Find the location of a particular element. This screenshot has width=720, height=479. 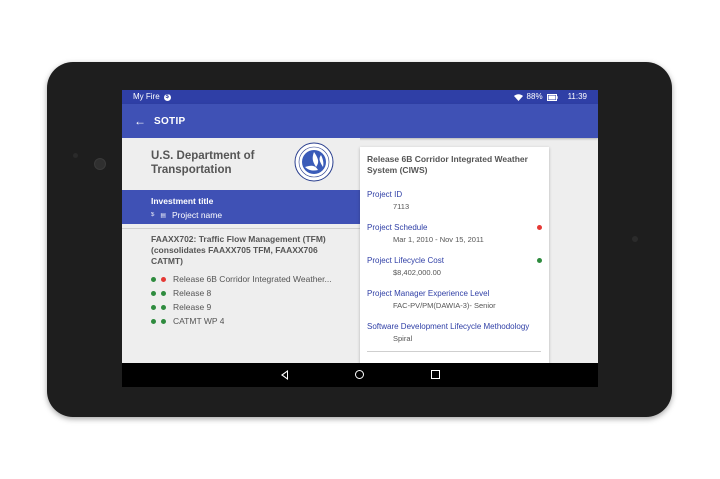

nav-recent-icon is located at coordinates (435, 374).